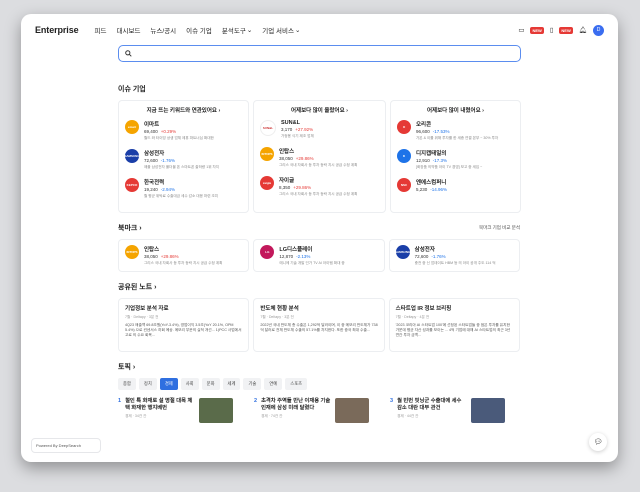  I want to click on topic-tab: 문화, so click(210, 384).